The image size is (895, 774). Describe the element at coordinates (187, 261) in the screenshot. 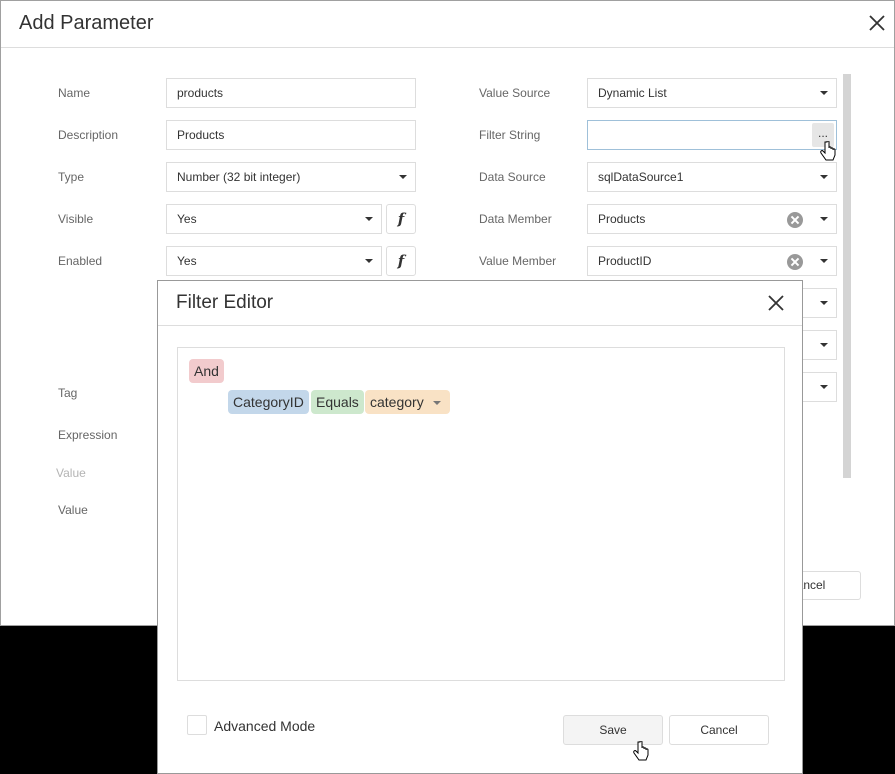

I see `enabled-value: Yes` at that location.